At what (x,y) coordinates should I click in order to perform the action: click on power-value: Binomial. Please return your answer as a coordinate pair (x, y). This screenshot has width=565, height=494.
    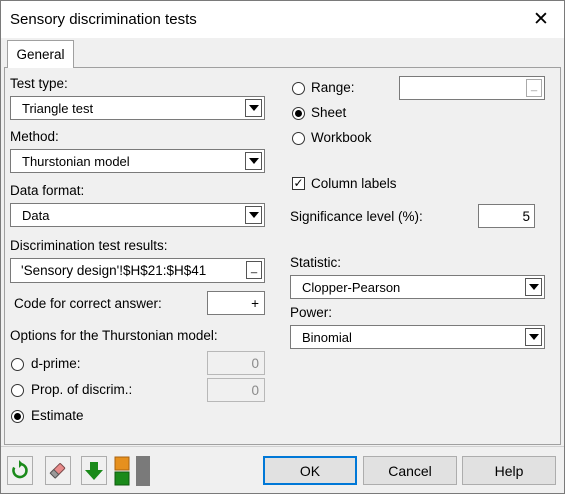
    Looking at the image, I should click on (327, 337).